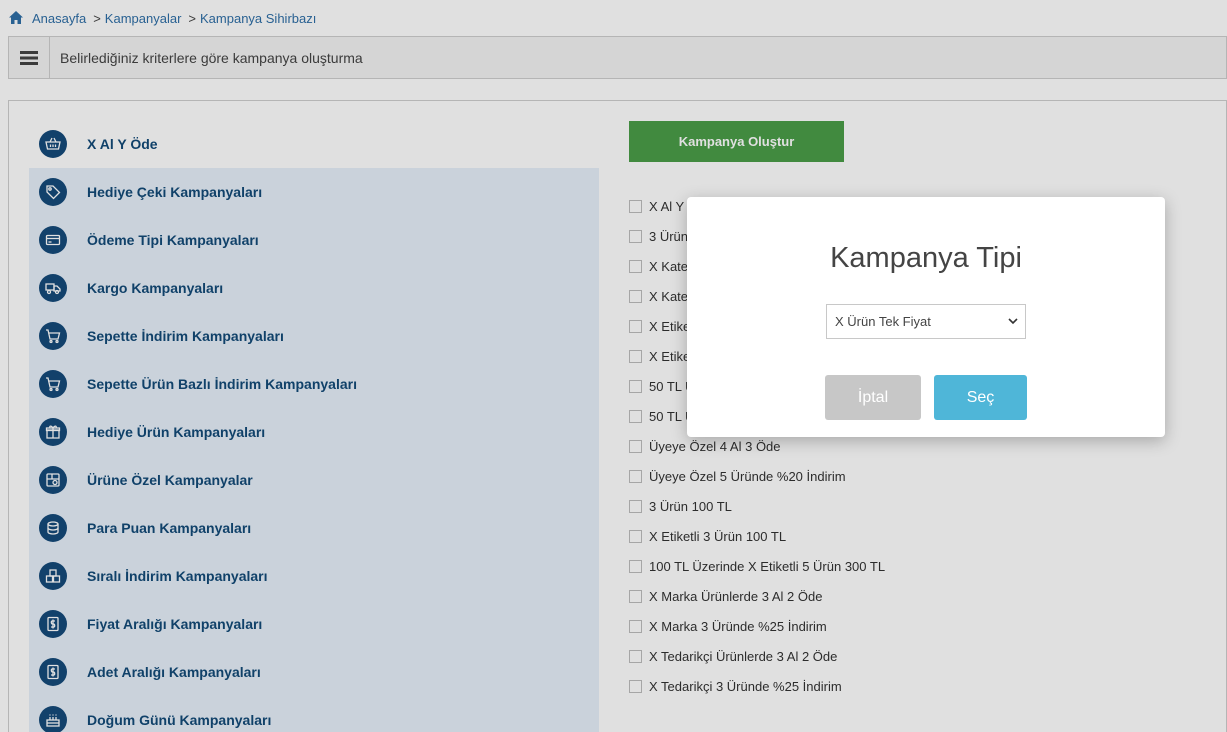 The height and width of the screenshot is (732, 1227). I want to click on dialog-title: Kampanya Tipi, so click(926, 258).